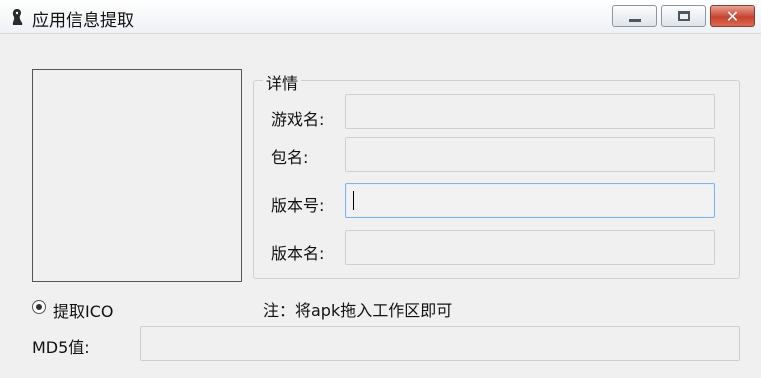  What do you see at coordinates (530, 154) in the screenshot?
I see `package-name-field` at bounding box center [530, 154].